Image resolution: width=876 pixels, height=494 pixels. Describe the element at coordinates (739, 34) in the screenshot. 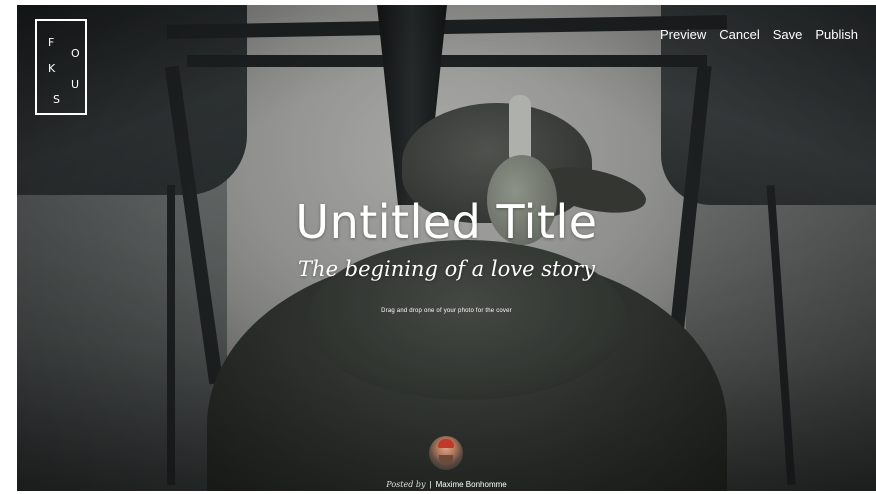

I see `cancel-button: Cancel` at that location.